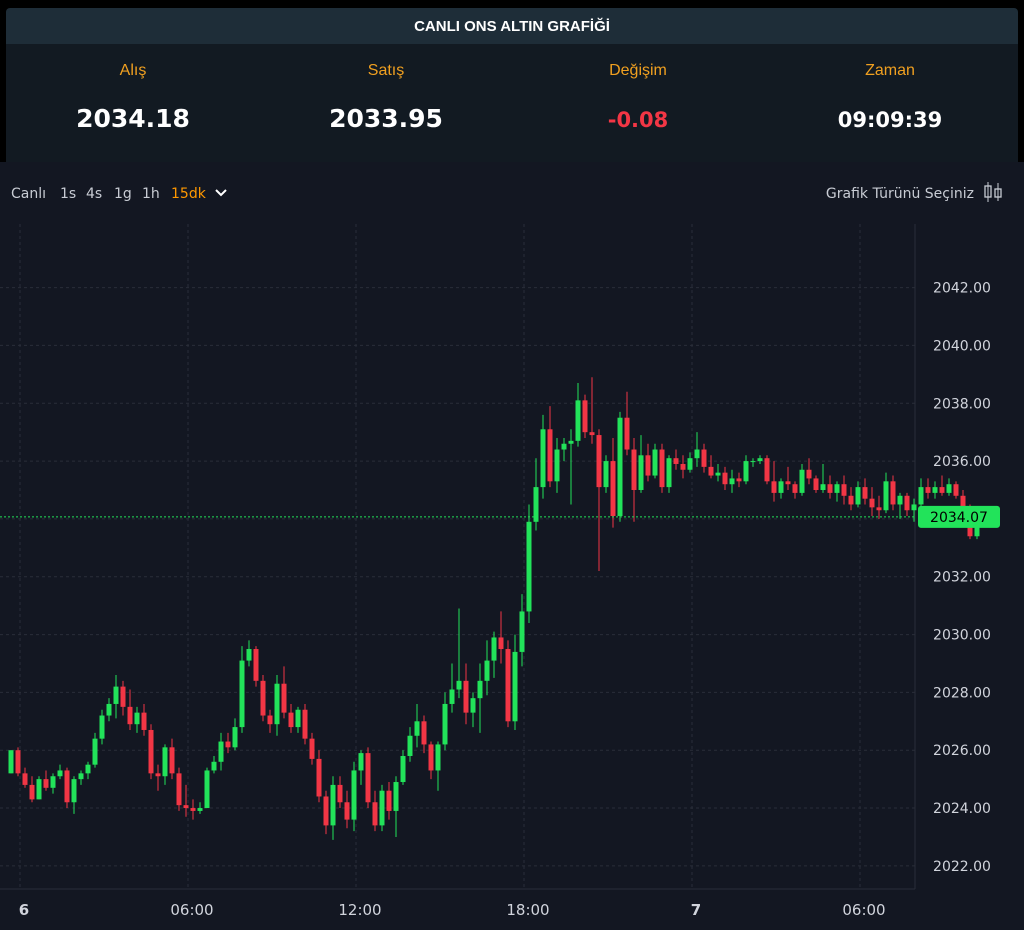 This screenshot has height=930, width=1024. Describe the element at coordinates (890, 120) in the screenshot. I see `time-value: 09:09:39` at that location.